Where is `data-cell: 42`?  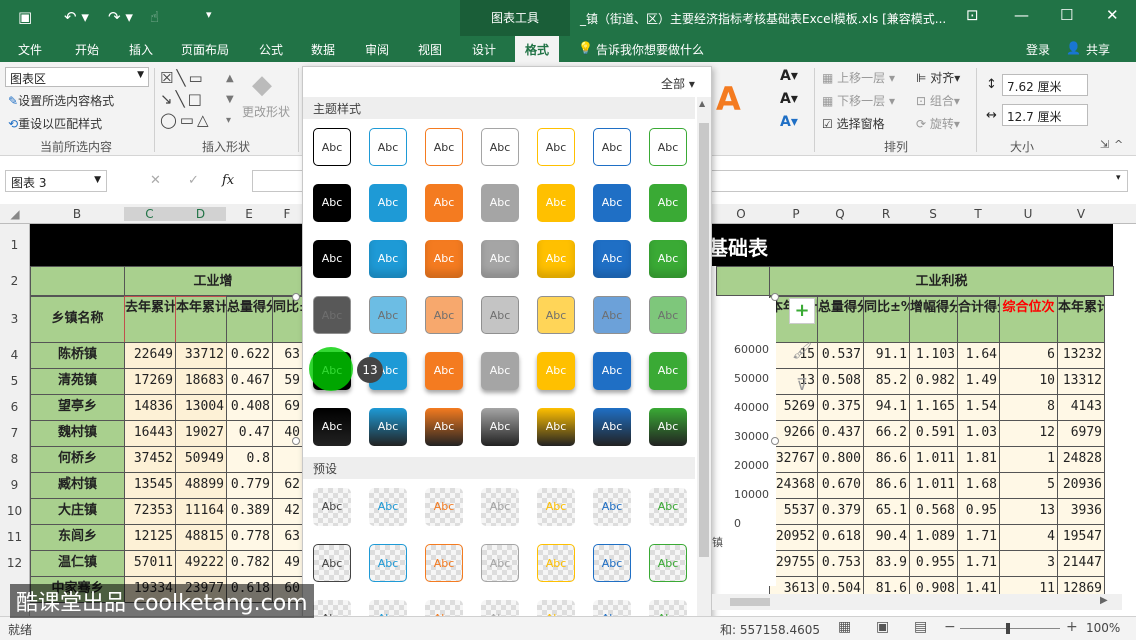
data-cell: 42 is located at coordinates (287, 511).